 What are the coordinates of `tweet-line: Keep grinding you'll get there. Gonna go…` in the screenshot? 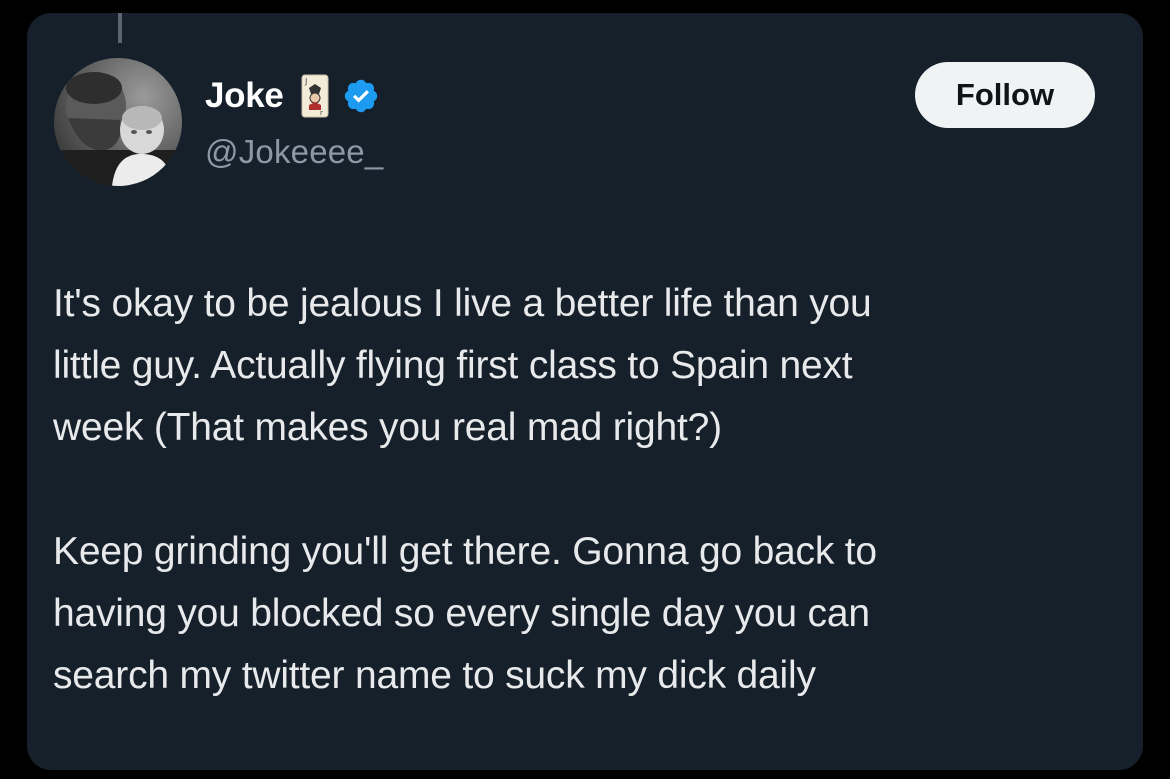 It's located at (465, 551).